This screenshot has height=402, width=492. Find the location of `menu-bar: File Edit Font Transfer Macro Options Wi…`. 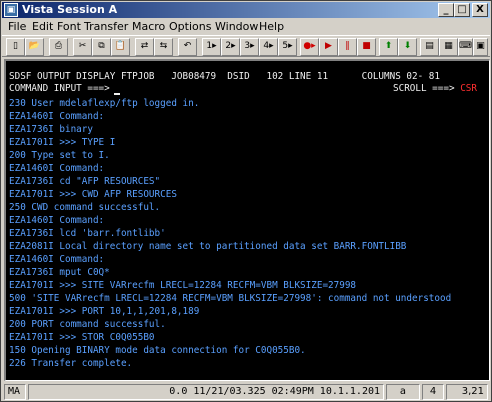

menu-bar: File Edit Font Transfer Macro Options Wi… is located at coordinates (246, 26).